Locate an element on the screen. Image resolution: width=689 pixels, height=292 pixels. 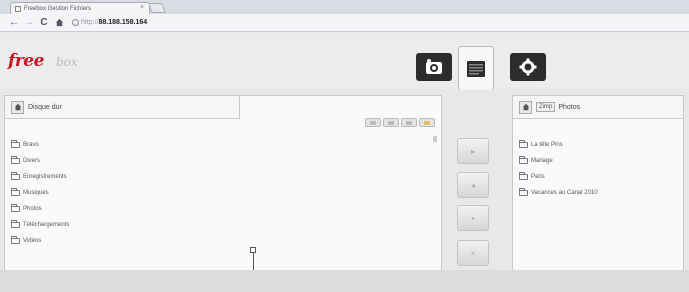
copy-right-button: ▸ is located at coordinates (473, 151).